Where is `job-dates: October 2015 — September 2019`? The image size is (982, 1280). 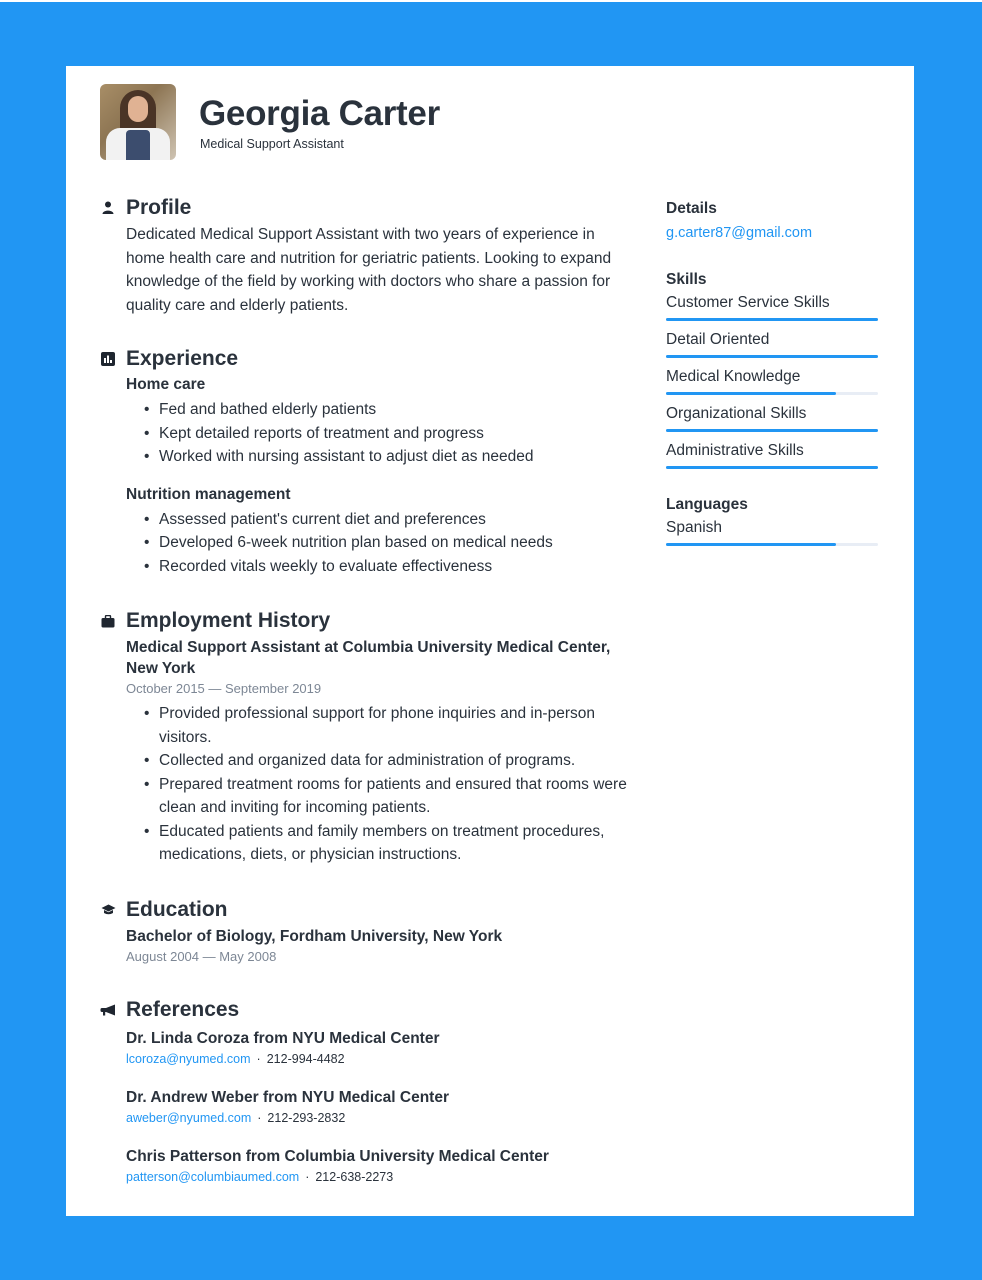
job-dates: October 2015 — September 2019 is located at coordinates (224, 688).